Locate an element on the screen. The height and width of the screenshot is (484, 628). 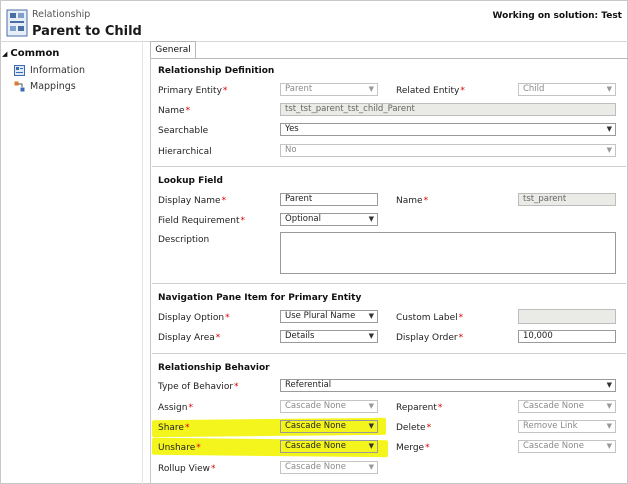
tab-general: General is located at coordinates (173, 50).